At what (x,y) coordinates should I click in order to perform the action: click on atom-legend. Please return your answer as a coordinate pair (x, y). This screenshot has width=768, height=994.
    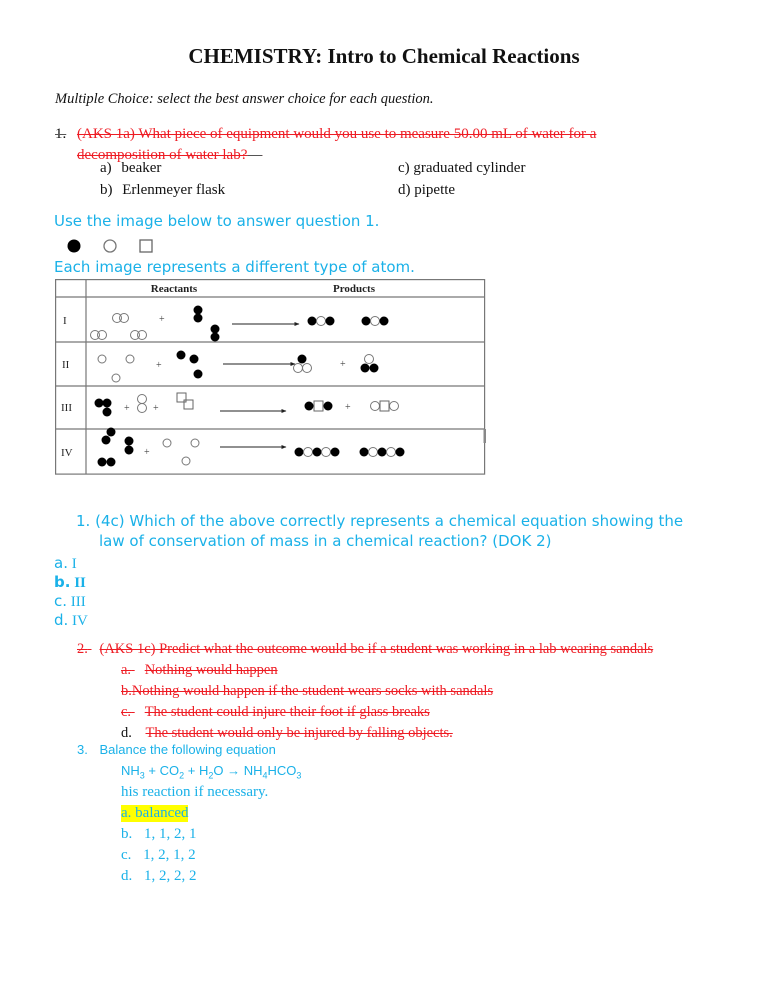
    Looking at the image, I should click on (110, 246).